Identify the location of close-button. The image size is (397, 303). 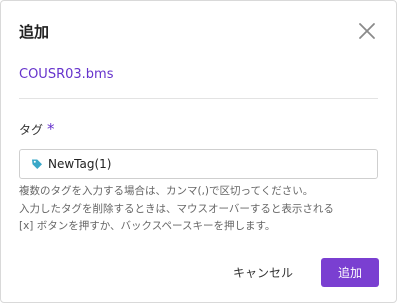
(367, 31).